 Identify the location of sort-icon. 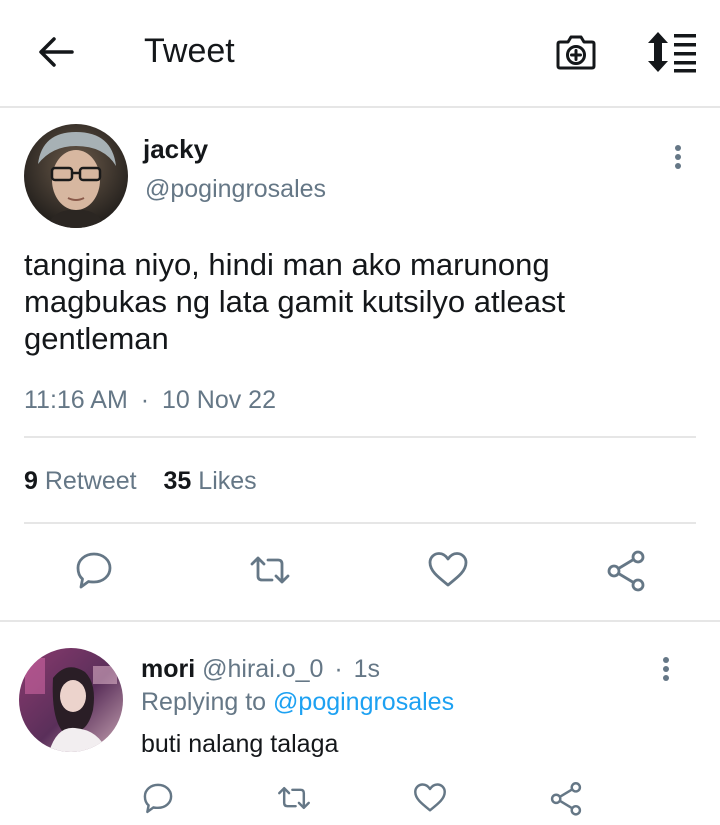
(672, 52).